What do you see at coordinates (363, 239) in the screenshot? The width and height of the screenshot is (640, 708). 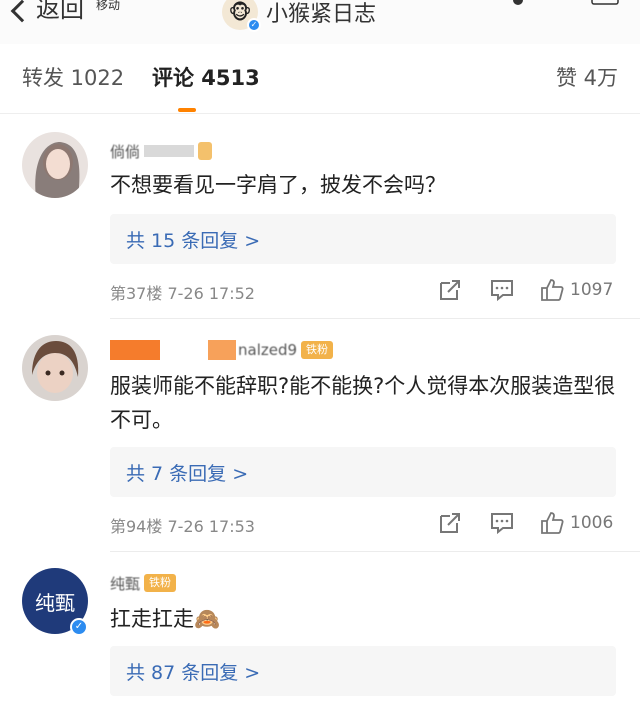 I see `reply-summary-button: 共 15 条回复 >` at bounding box center [363, 239].